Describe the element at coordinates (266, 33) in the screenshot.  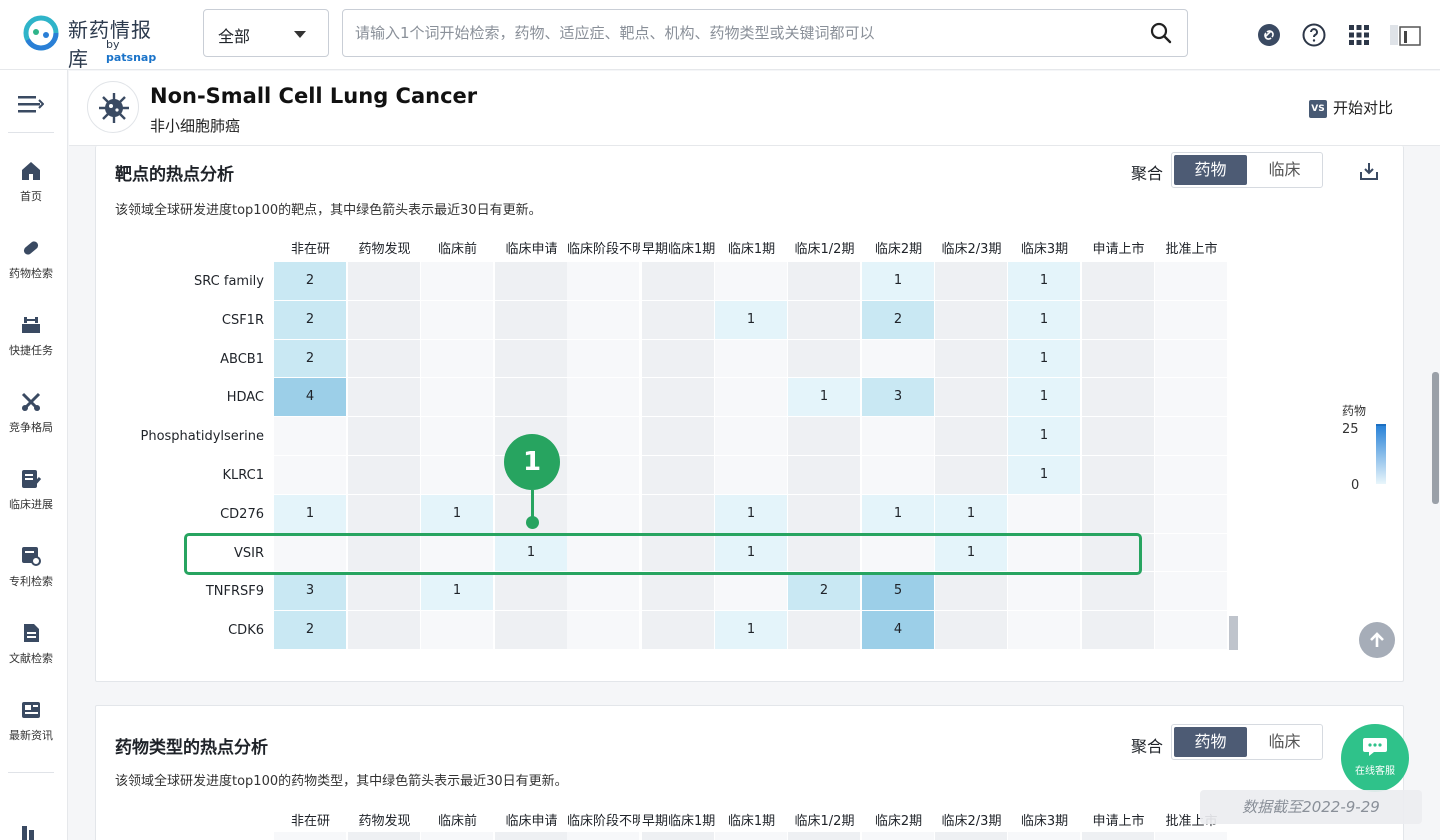
I see `search-scope-select: 全部` at that location.